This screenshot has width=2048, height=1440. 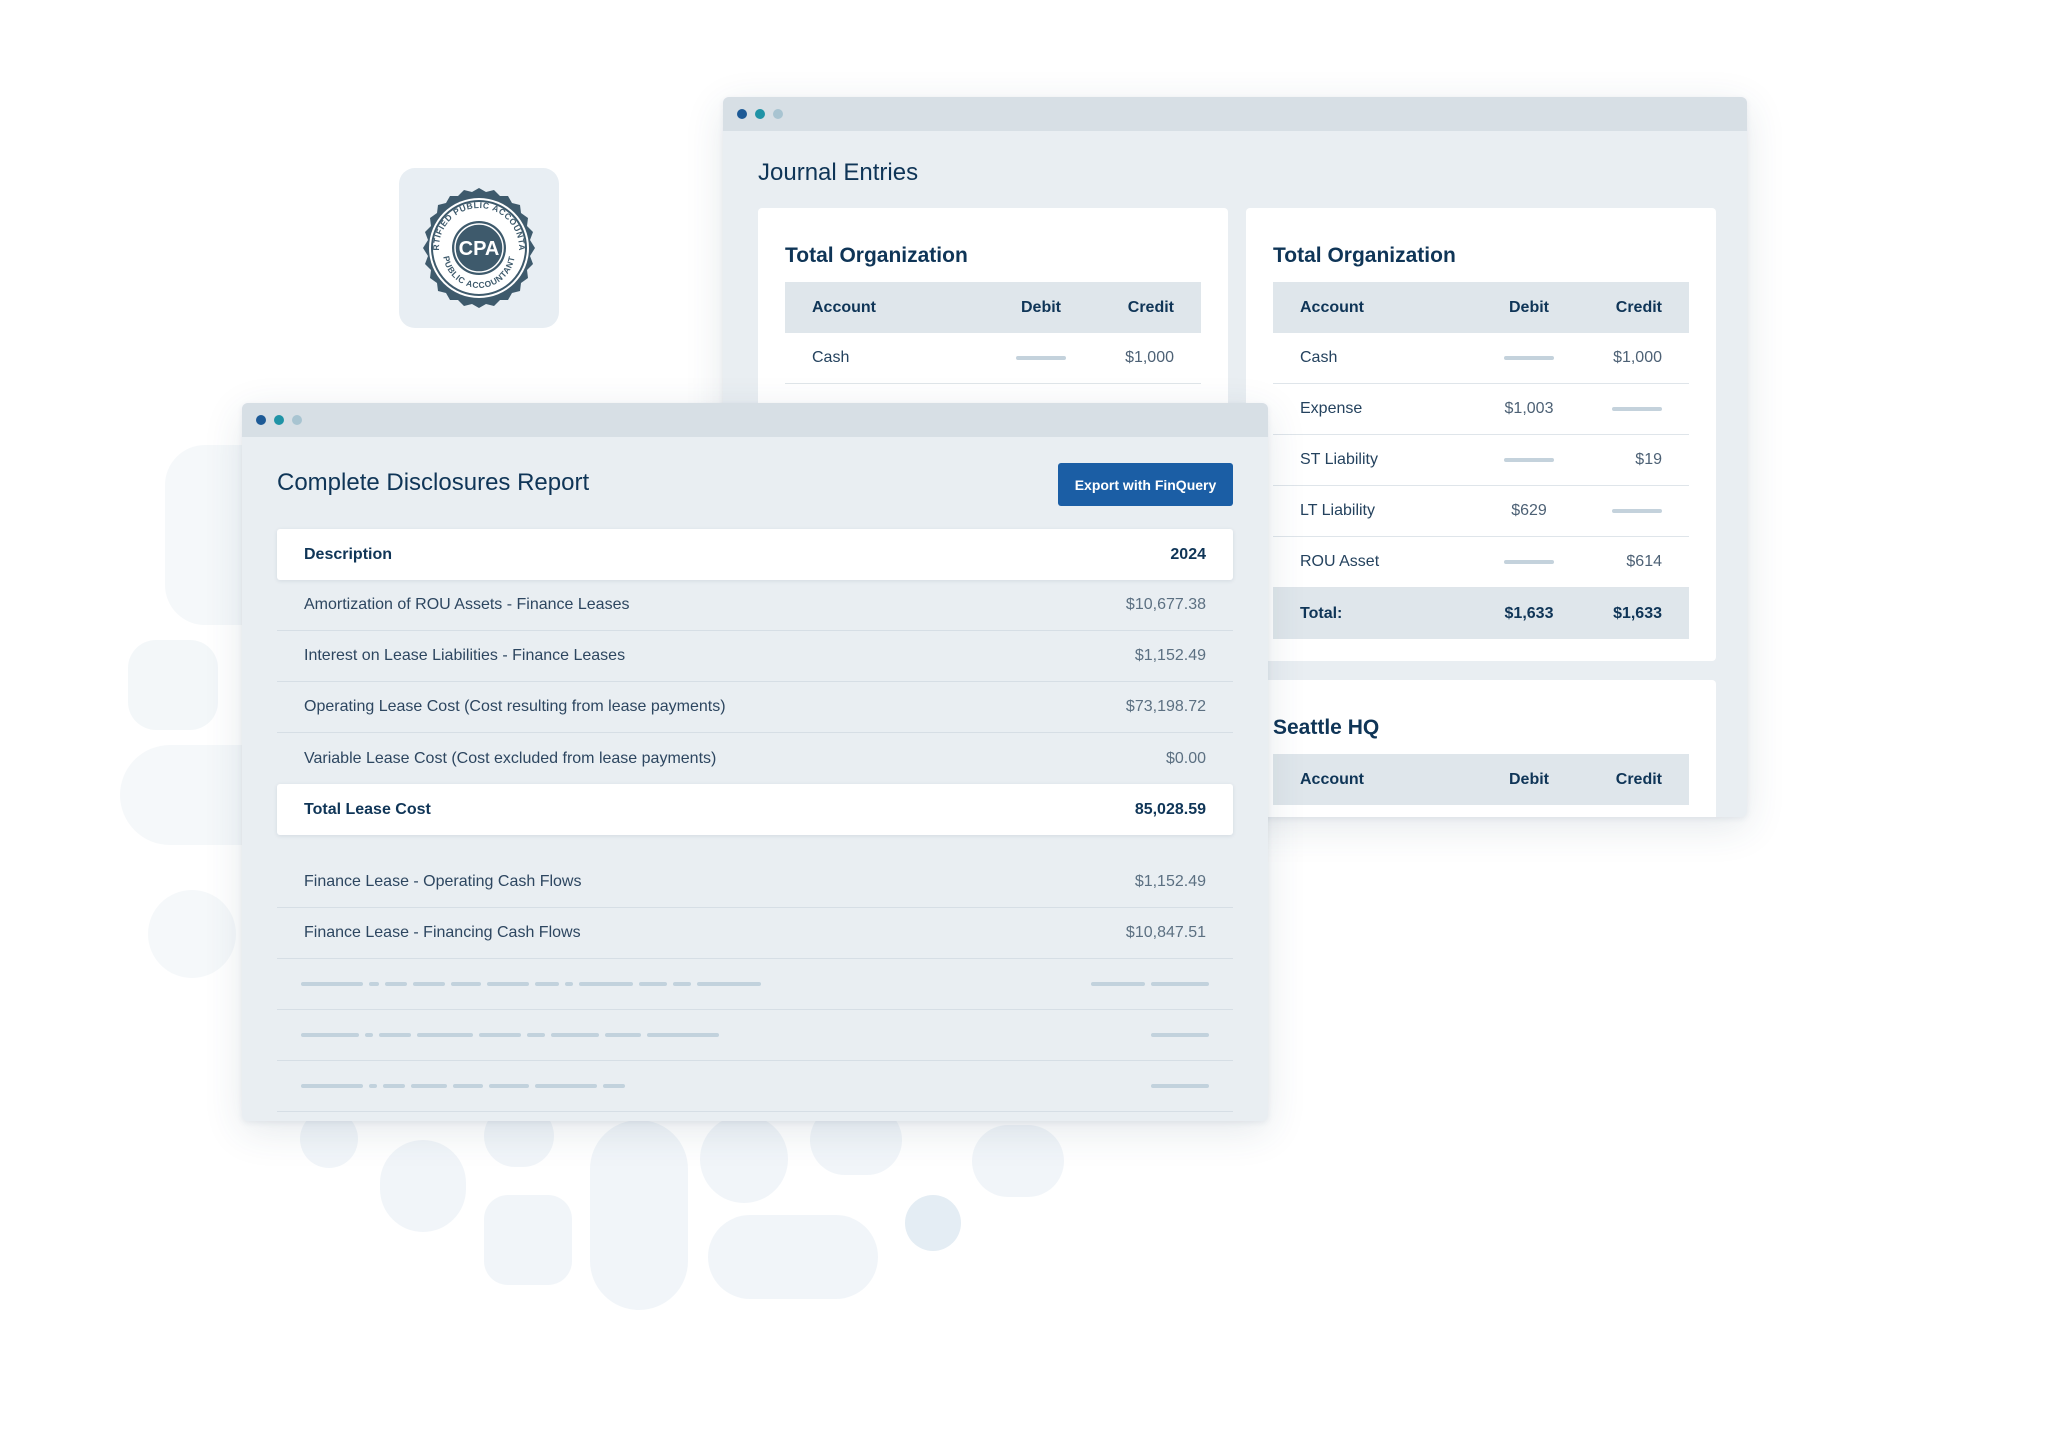 What do you see at coordinates (1481, 613) in the screenshot?
I see `table-total-row: Total: $1,633 $1,633` at bounding box center [1481, 613].